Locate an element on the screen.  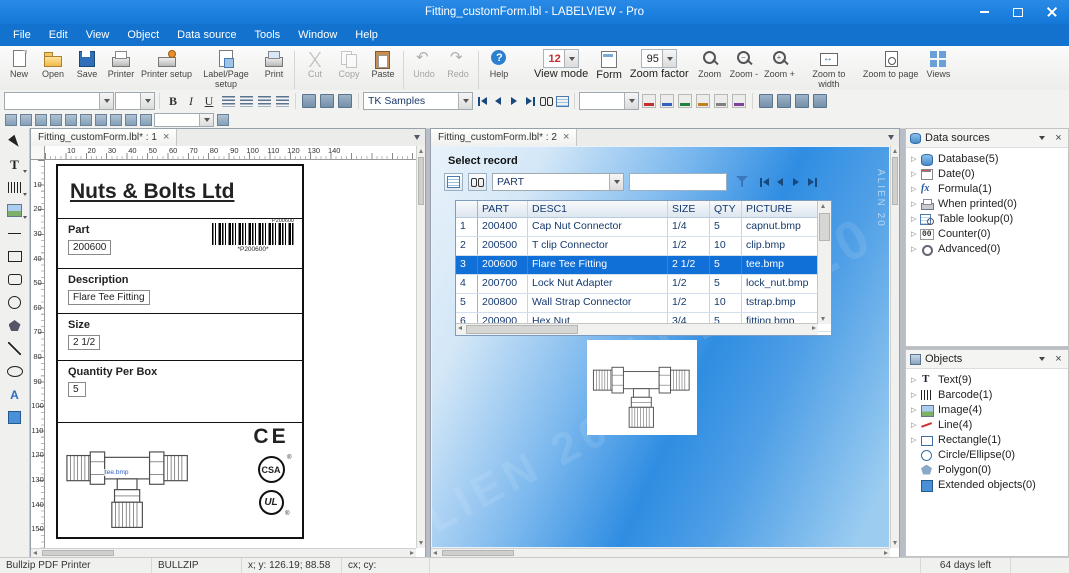
zoom-toolbar-button: Zoom is located at coordinates (710, 69).